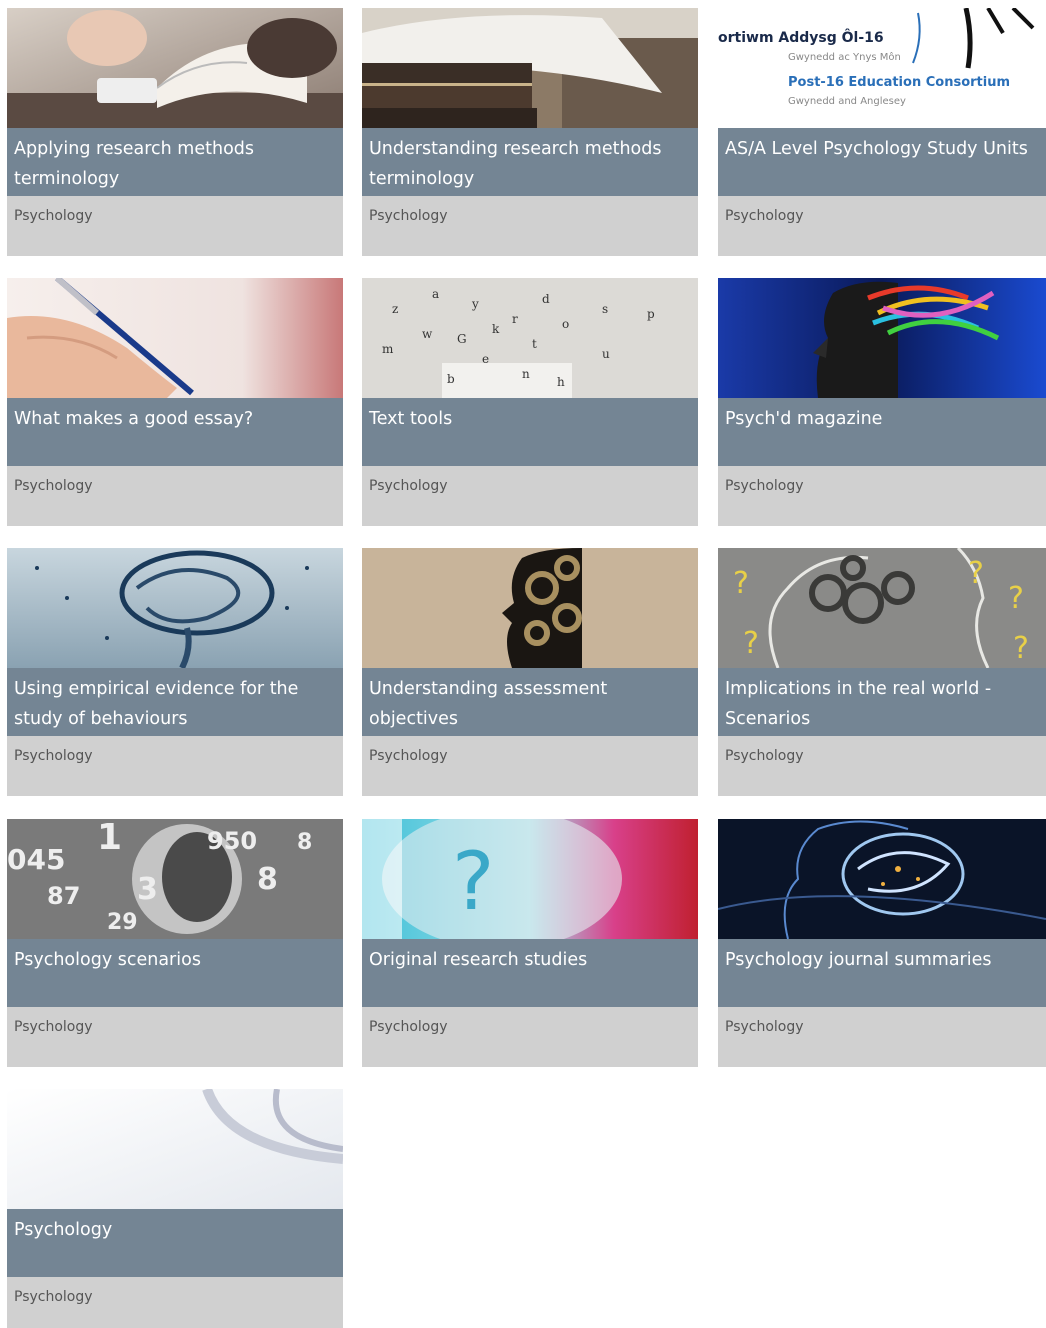 This screenshot has width=1046, height=1328. Describe the element at coordinates (526, 374) in the screenshot. I see `svg-text: n` at that location.